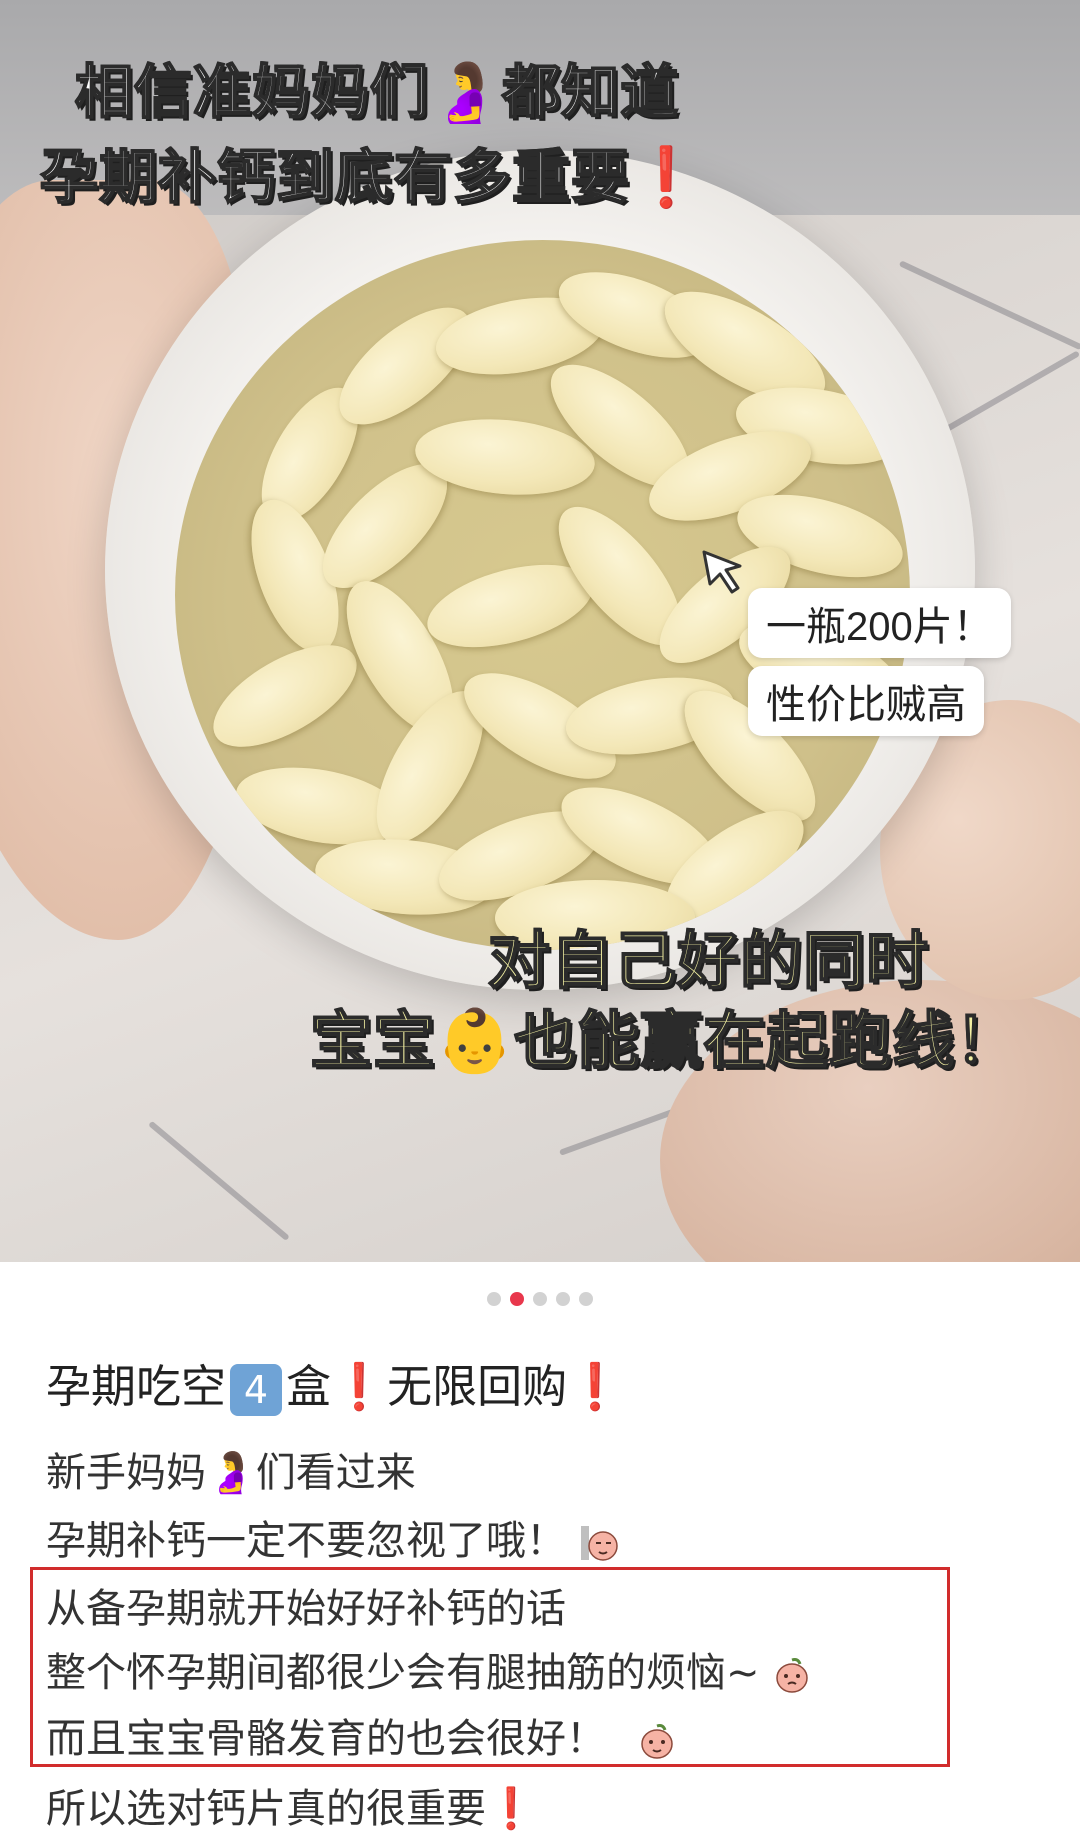 This screenshot has width=1080, height=1836. What do you see at coordinates (866, 701) in the screenshot?
I see `value-bubble: 性价比贼高` at bounding box center [866, 701].